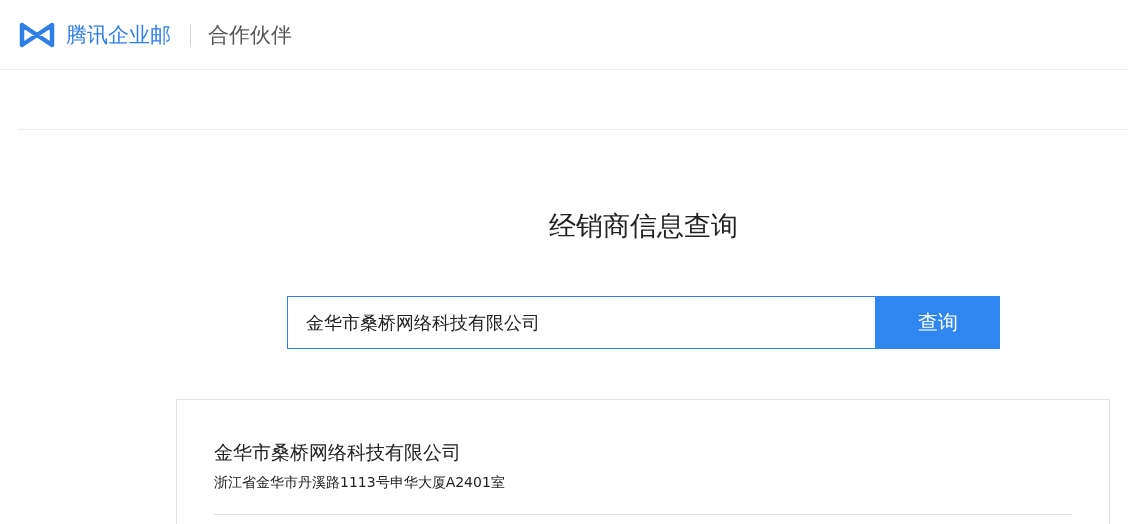  What do you see at coordinates (250, 35) in the screenshot?
I see `section-title: 合作伙伴` at bounding box center [250, 35].